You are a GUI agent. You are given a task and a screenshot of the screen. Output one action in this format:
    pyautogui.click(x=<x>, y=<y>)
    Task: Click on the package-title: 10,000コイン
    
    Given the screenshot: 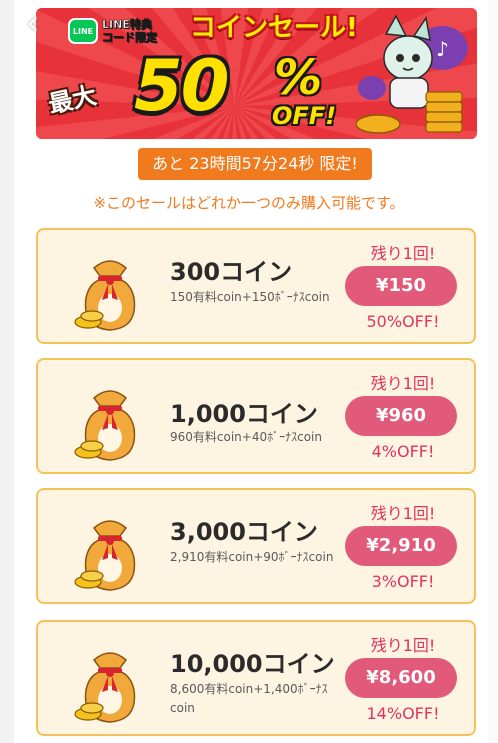 What is the action you would take?
    pyautogui.click(x=252, y=664)
    